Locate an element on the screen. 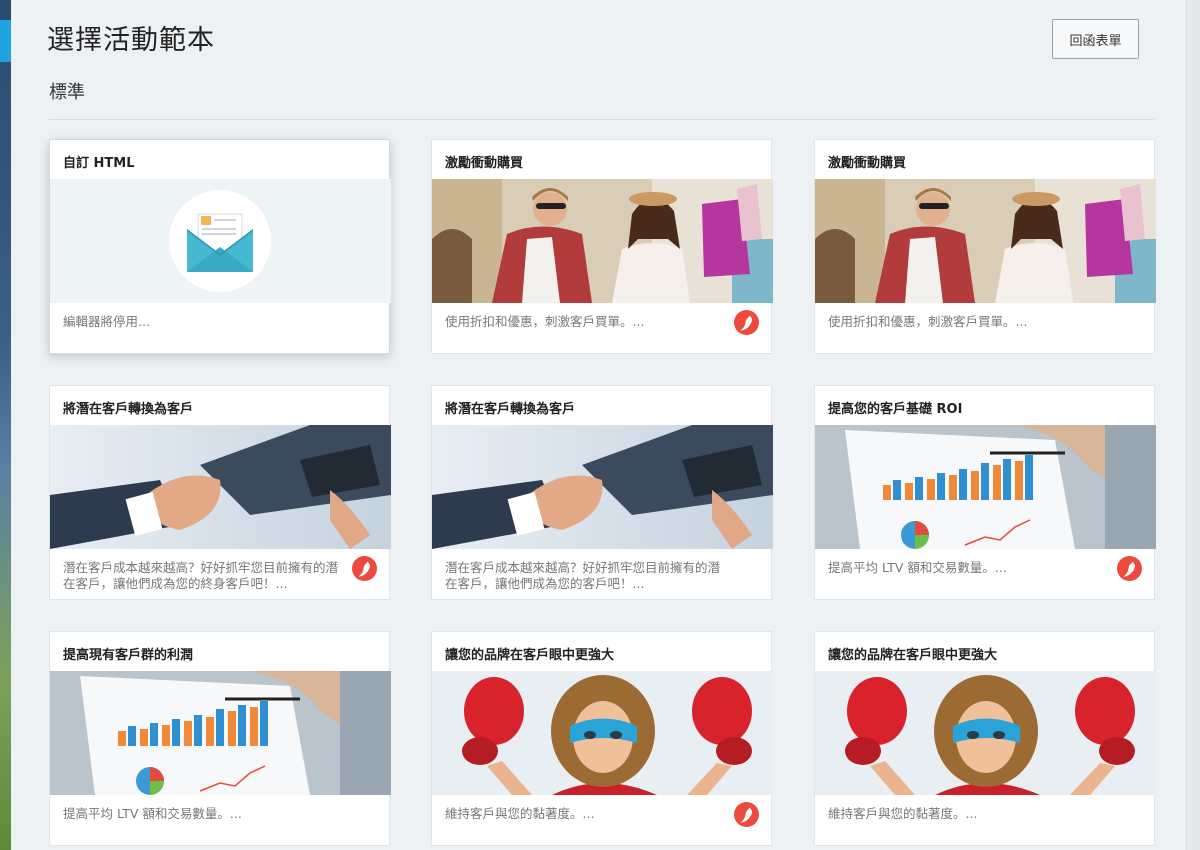 This screenshot has width=1200, height=850. page-title: 選擇活動範本 is located at coordinates (131, 40).